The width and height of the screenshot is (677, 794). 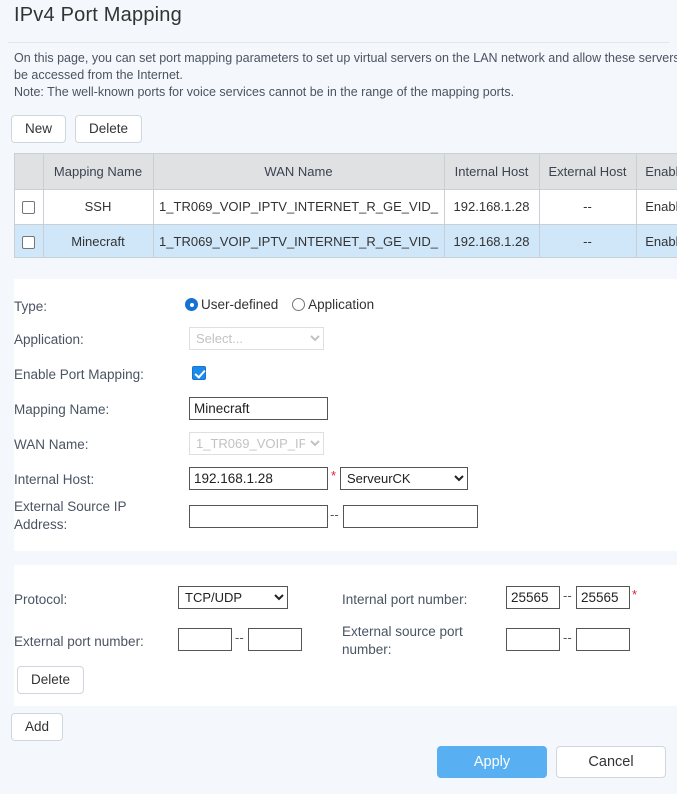 I want to click on type-option-application-label: Application, so click(x=341, y=304).